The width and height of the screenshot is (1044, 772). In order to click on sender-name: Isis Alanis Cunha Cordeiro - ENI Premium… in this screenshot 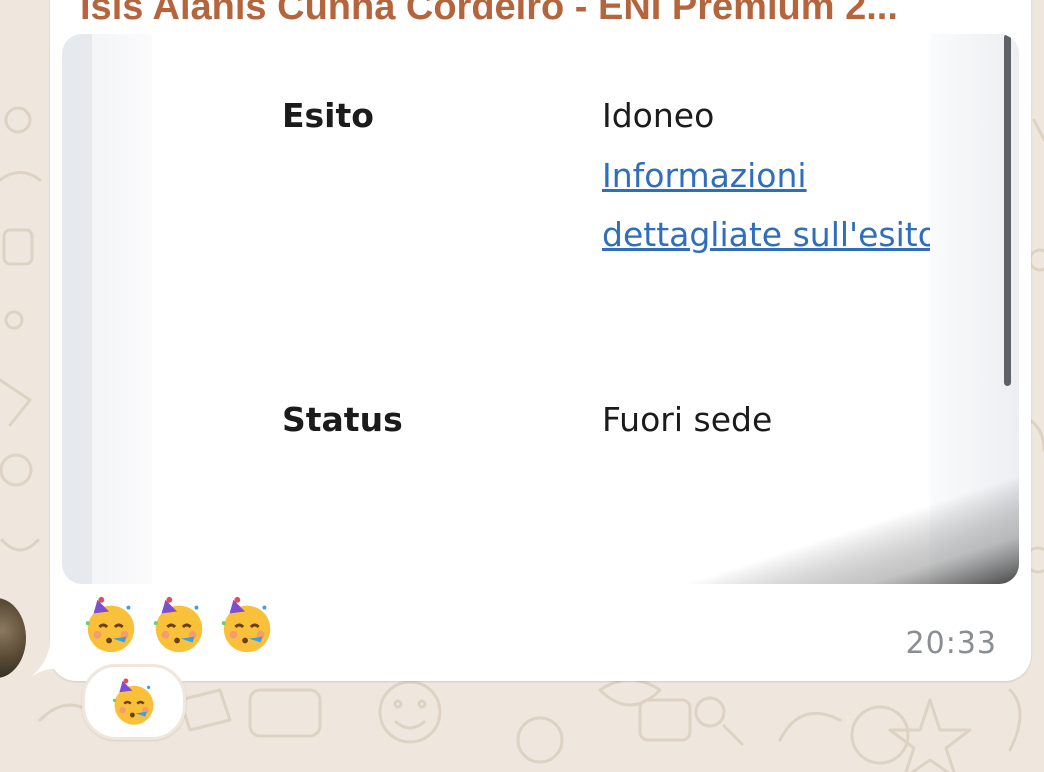, I will do `click(489, 15)`.